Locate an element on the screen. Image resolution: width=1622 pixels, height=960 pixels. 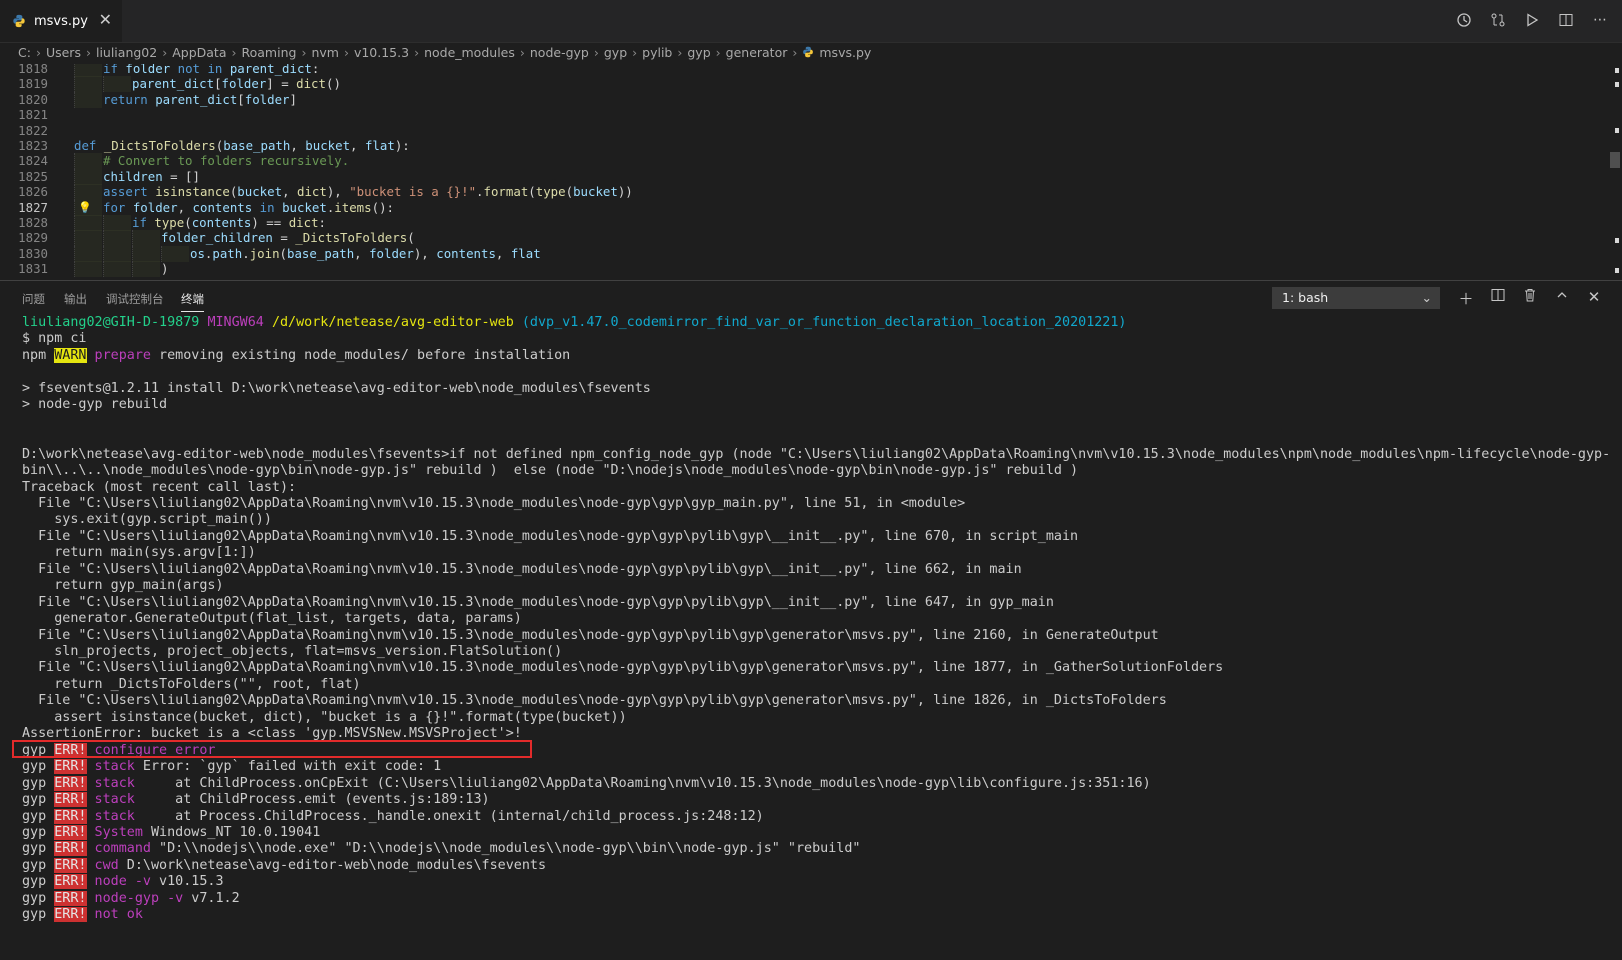
code-line: 1831) is located at coordinates (800, 269).